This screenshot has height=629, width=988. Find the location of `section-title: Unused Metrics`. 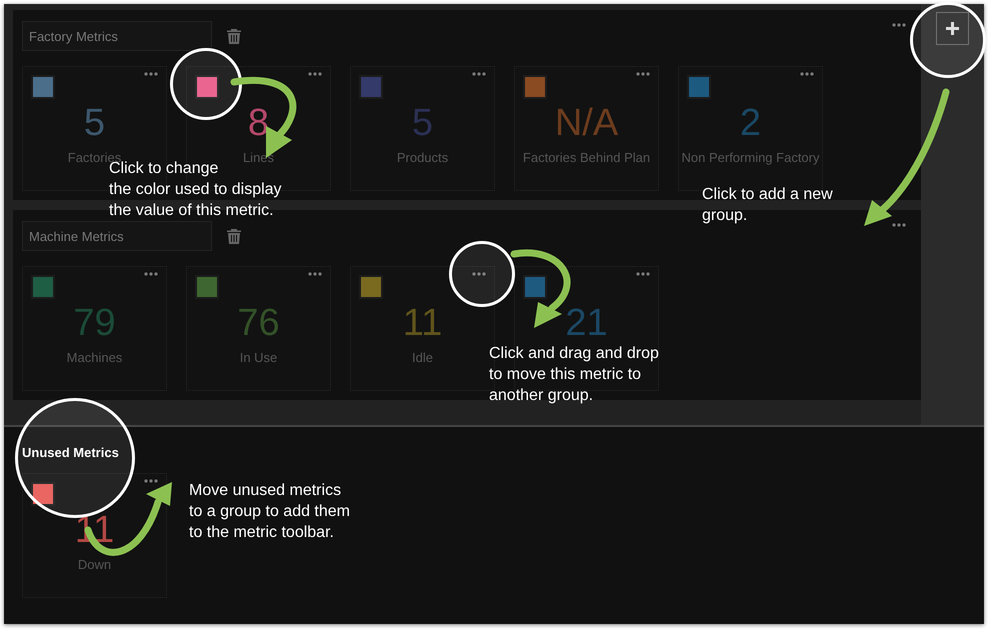

section-title: Unused Metrics is located at coordinates (71, 452).